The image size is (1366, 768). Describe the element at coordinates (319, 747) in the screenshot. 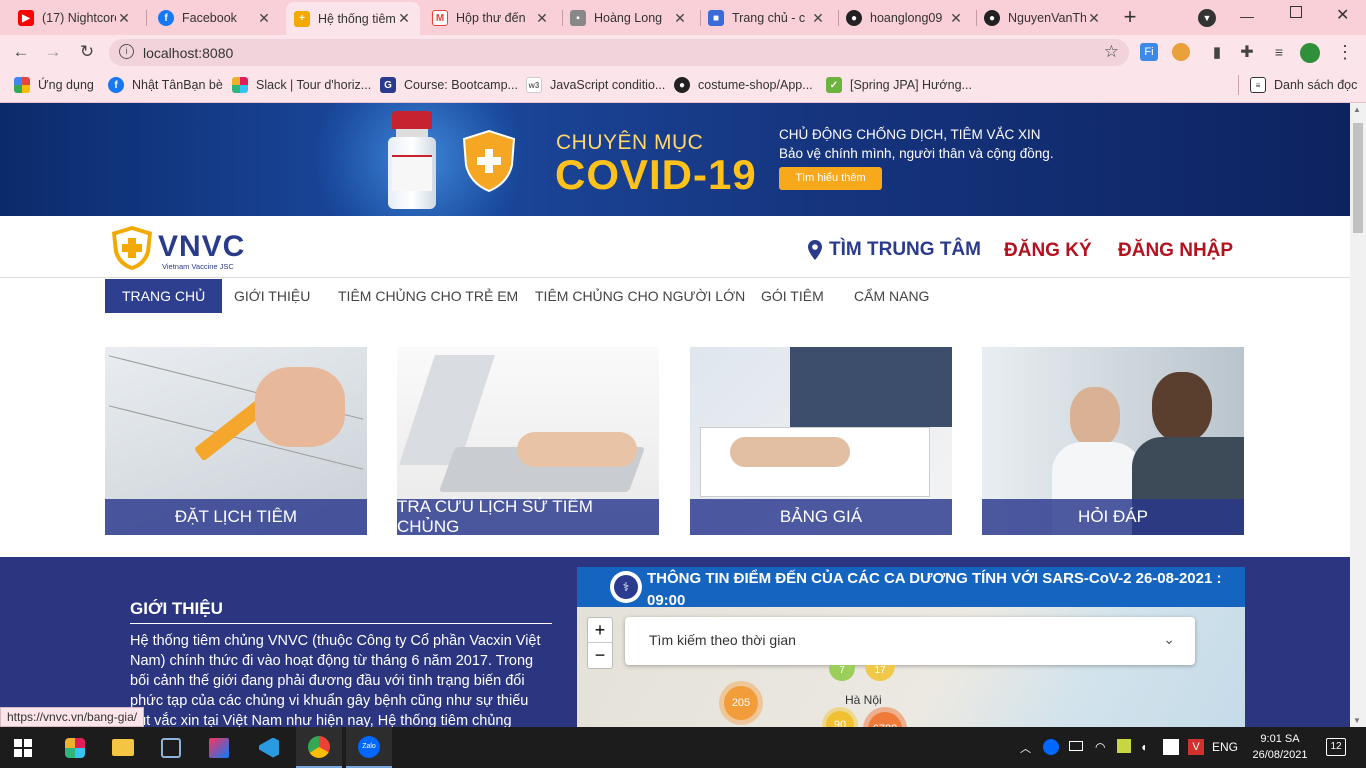

I see `chrome-icon` at that location.